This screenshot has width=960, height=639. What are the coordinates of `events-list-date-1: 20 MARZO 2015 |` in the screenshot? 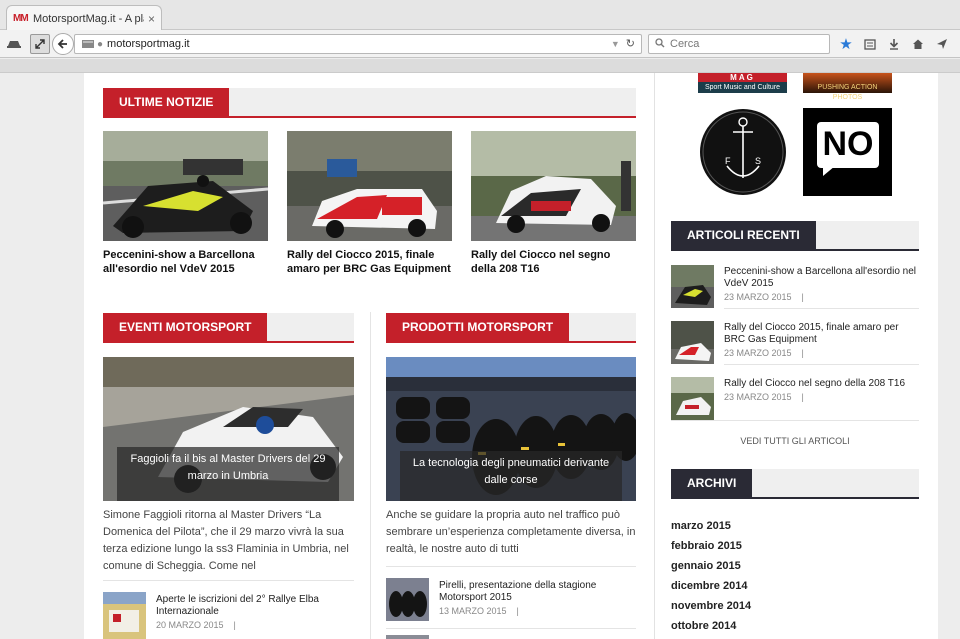 It's located at (196, 625).